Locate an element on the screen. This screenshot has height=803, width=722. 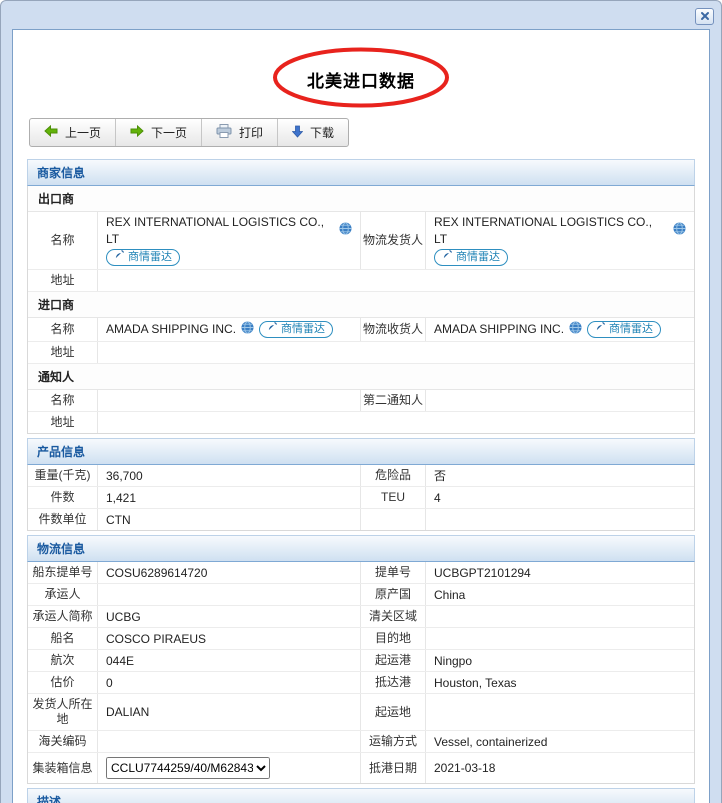
subsection-importer: 进口商 is located at coordinates (361, 305).